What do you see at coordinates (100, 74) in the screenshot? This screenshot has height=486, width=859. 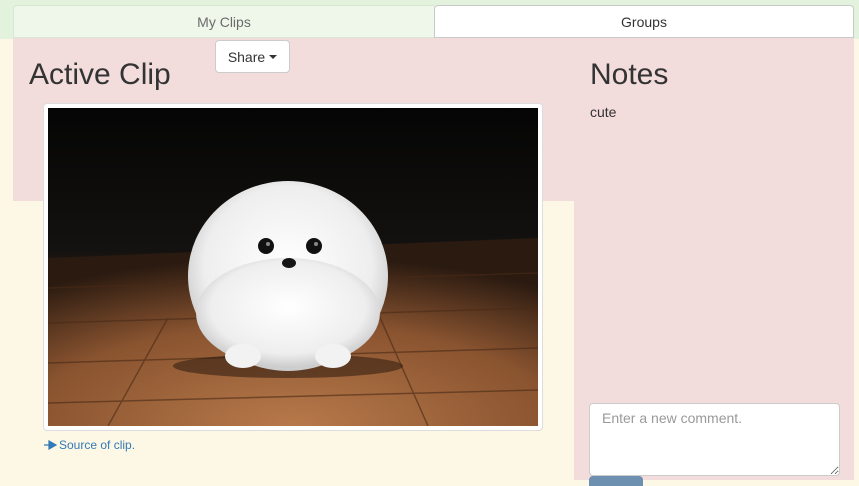 I see `active-clip-title: Active Clip` at bounding box center [100, 74].